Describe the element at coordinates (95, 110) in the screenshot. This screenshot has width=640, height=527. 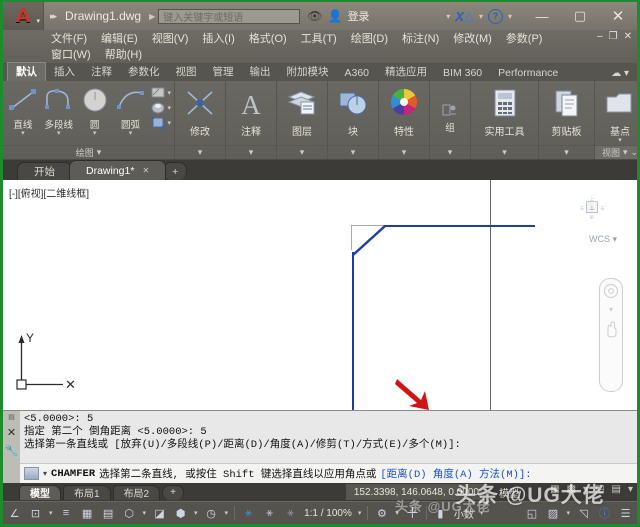
I see `tool-circle: 圆 ▾` at that location.